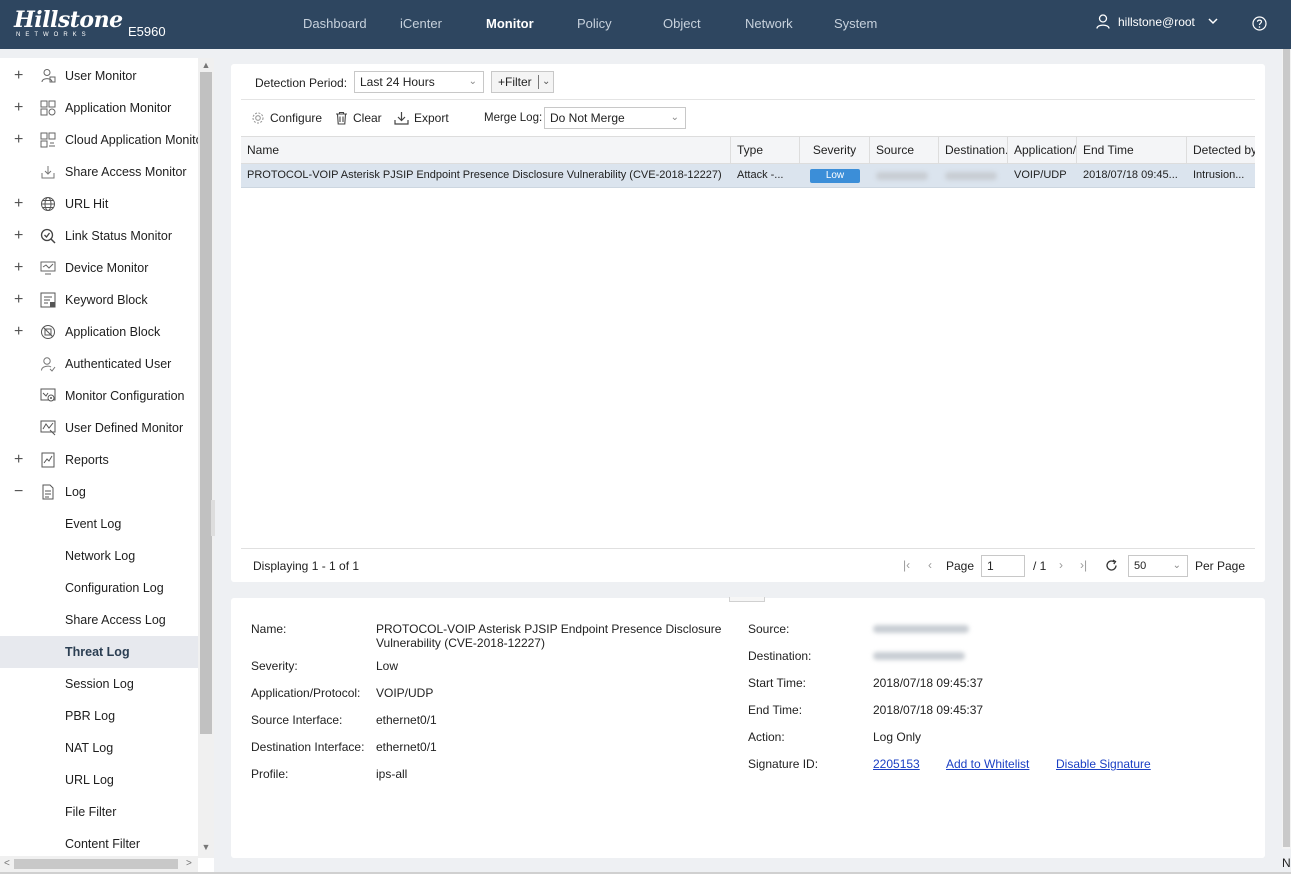  Describe the element at coordinates (1003, 566) in the screenshot. I see `page-number-input: 1` at that location.